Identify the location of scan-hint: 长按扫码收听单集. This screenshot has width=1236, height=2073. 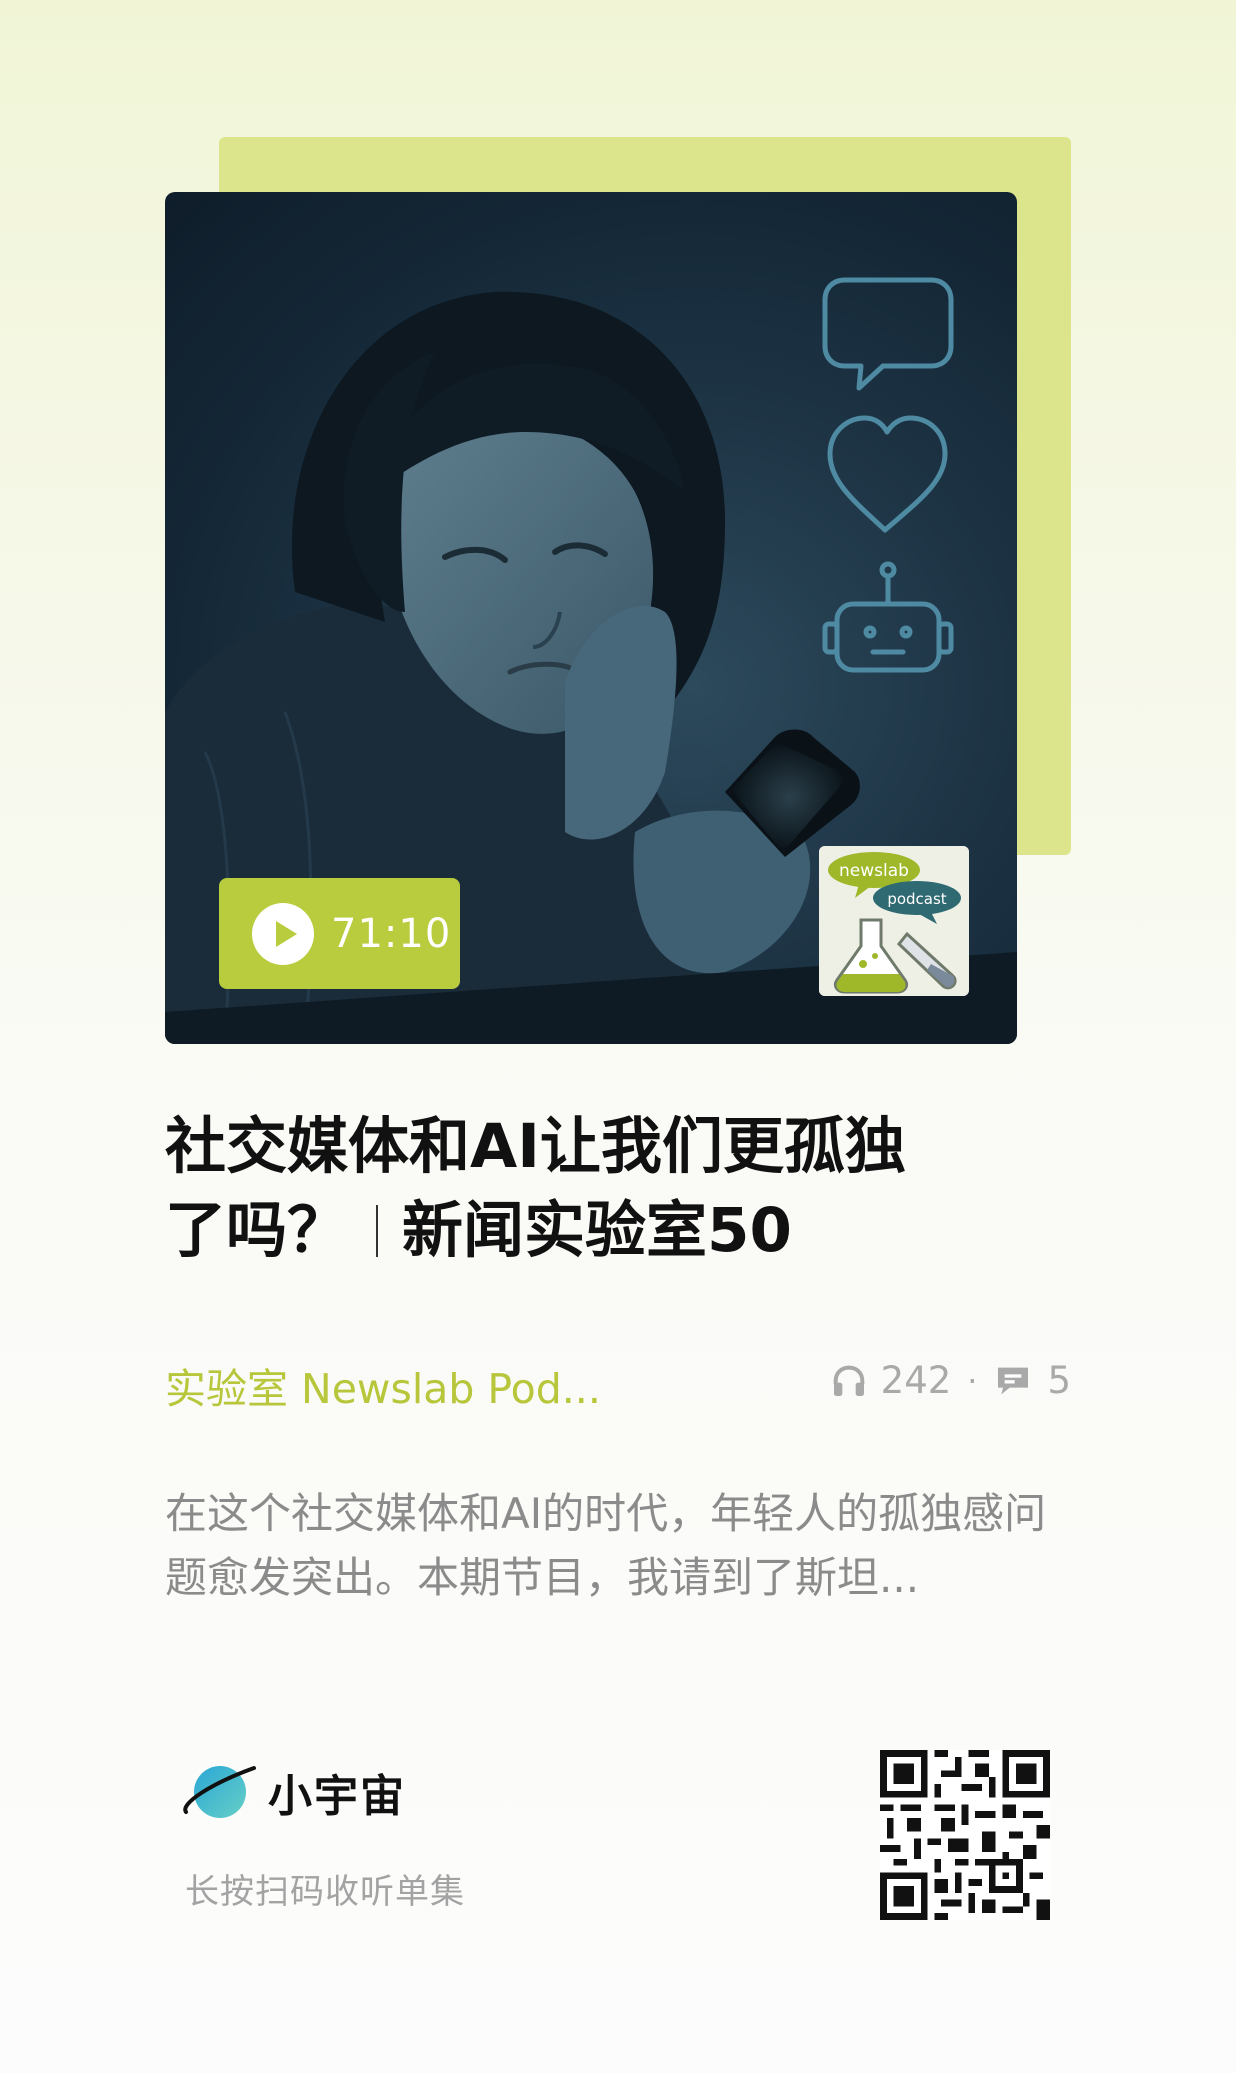
(325, 1892).